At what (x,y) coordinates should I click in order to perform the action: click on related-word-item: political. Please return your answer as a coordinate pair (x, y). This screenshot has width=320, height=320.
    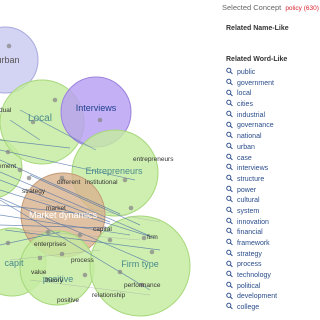
    Looking at the image, I should click on (251, 287).